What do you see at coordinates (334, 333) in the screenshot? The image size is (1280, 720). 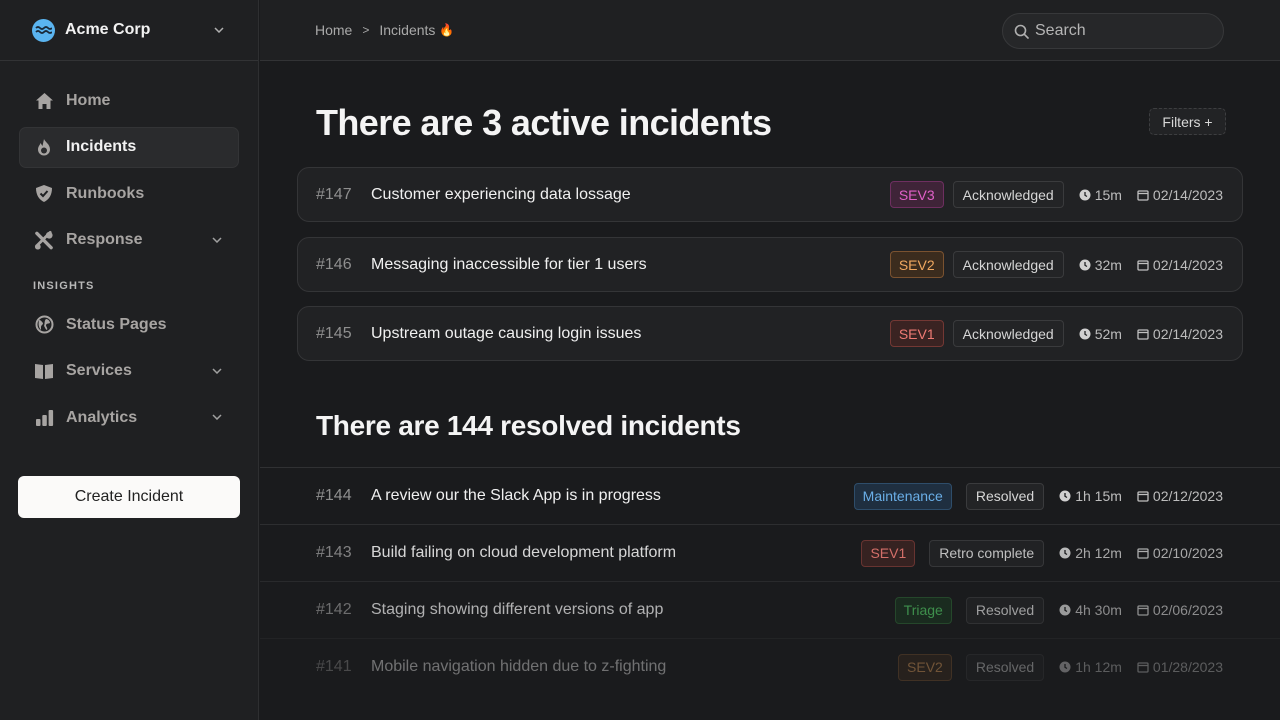 I see `incident-id: #145` at bounding box center [334, 333].